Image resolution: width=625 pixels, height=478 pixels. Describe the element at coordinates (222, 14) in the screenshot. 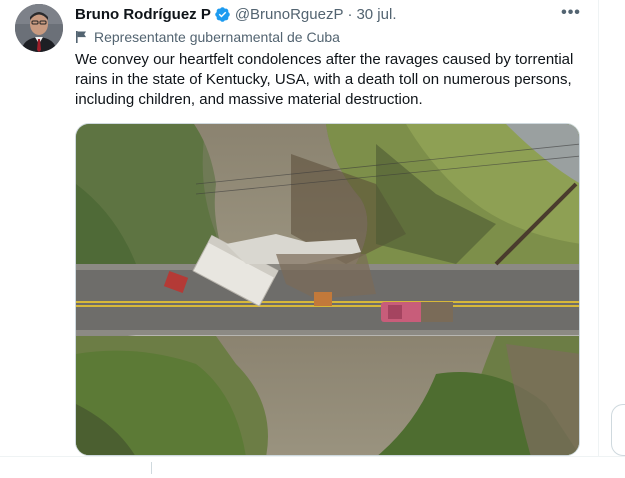

I see `verified-badge-icon` at that location.